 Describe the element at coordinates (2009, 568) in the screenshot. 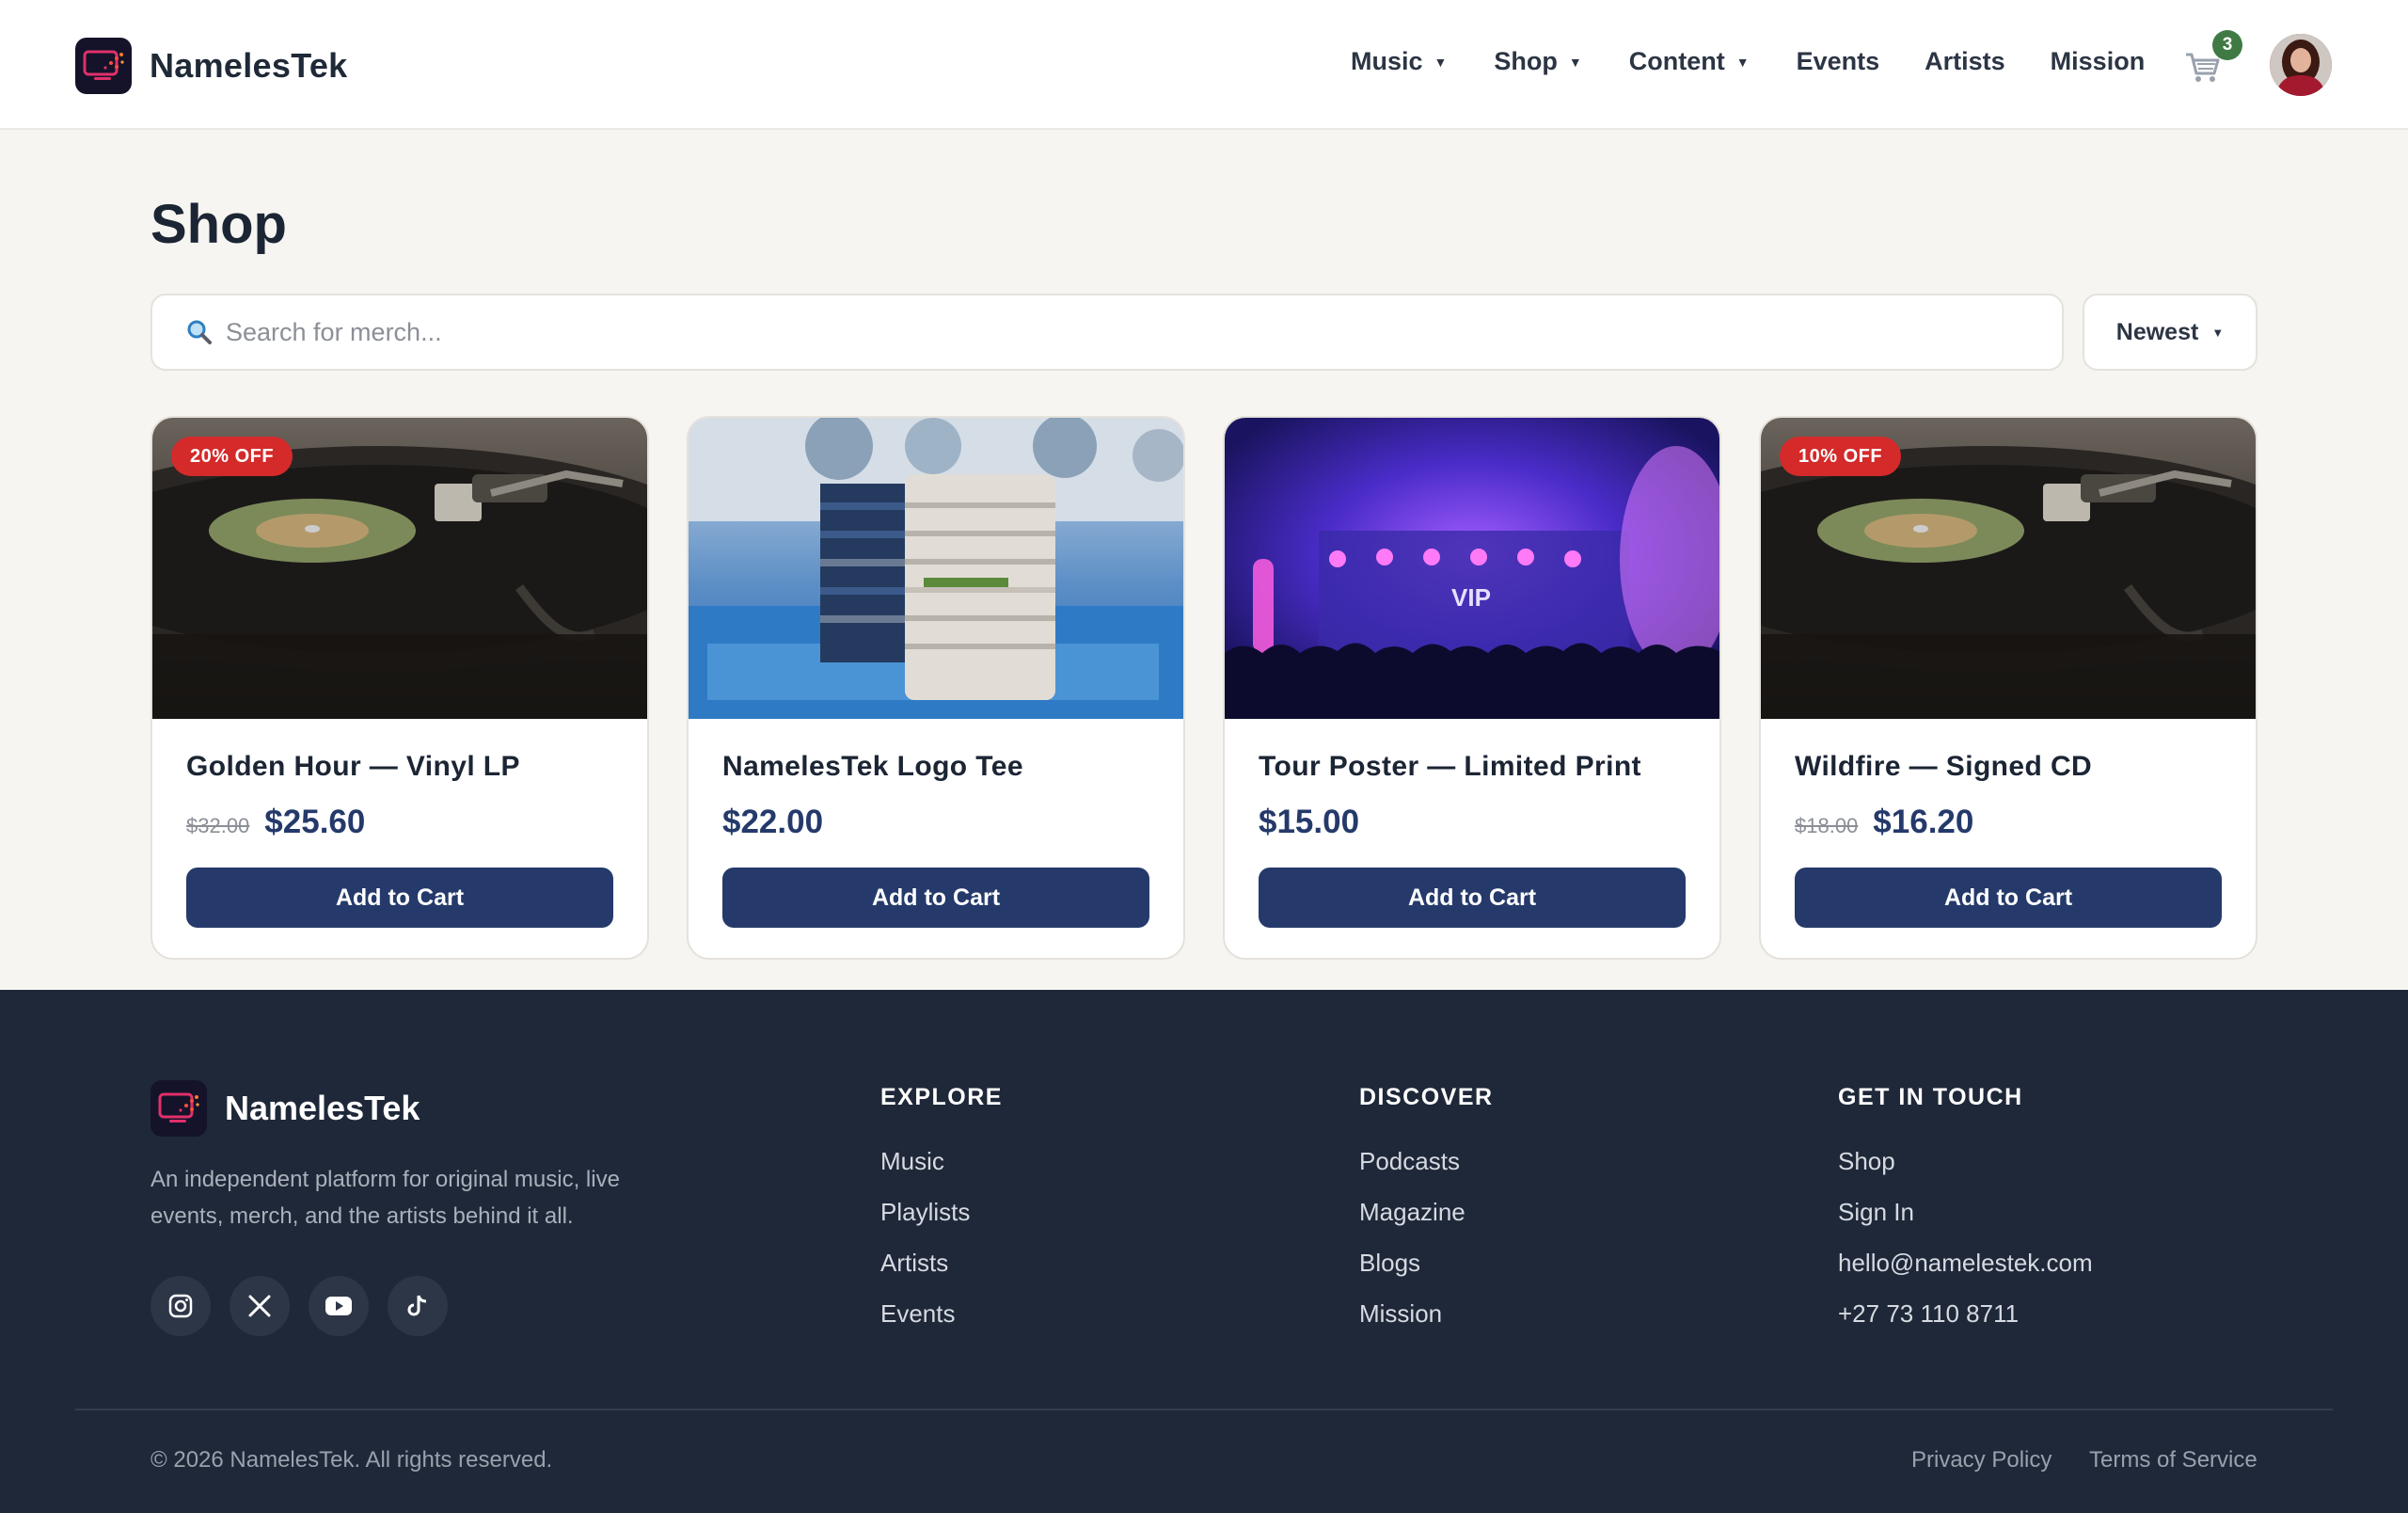

I see `product-image-vinyl: 10% OFF` at that location.